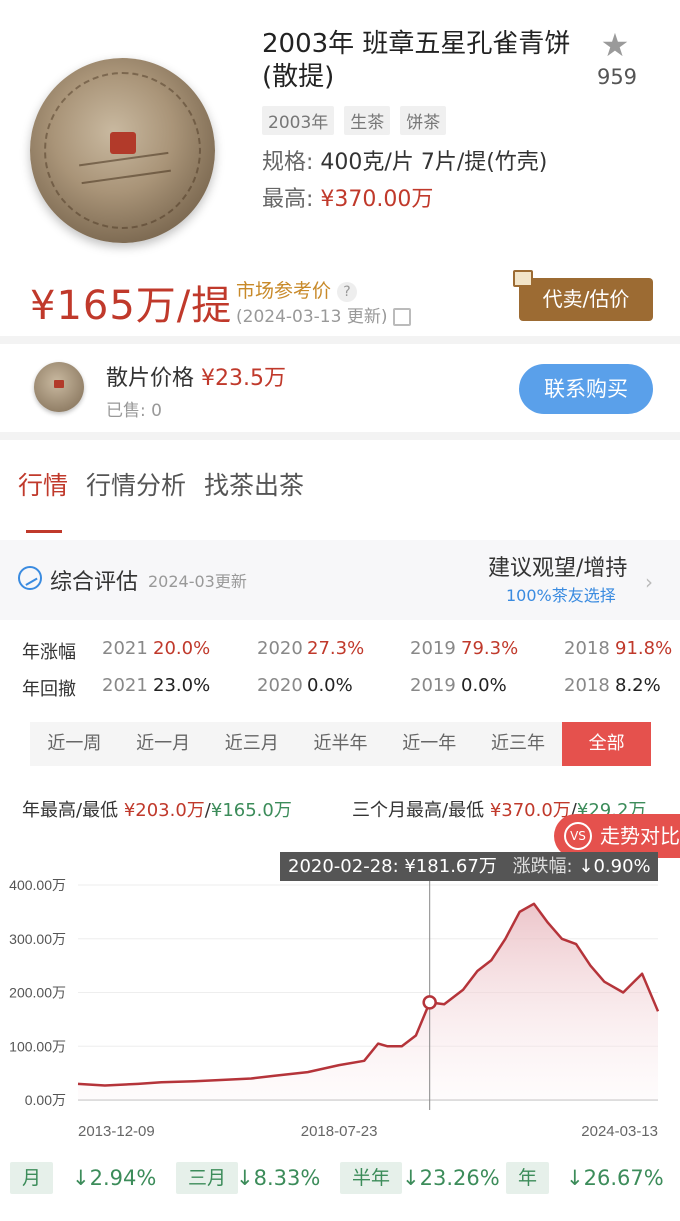  Describe the element at coordinates (164, 810) in the screenshot. I see `year-high: ¥203.0万` at that location.